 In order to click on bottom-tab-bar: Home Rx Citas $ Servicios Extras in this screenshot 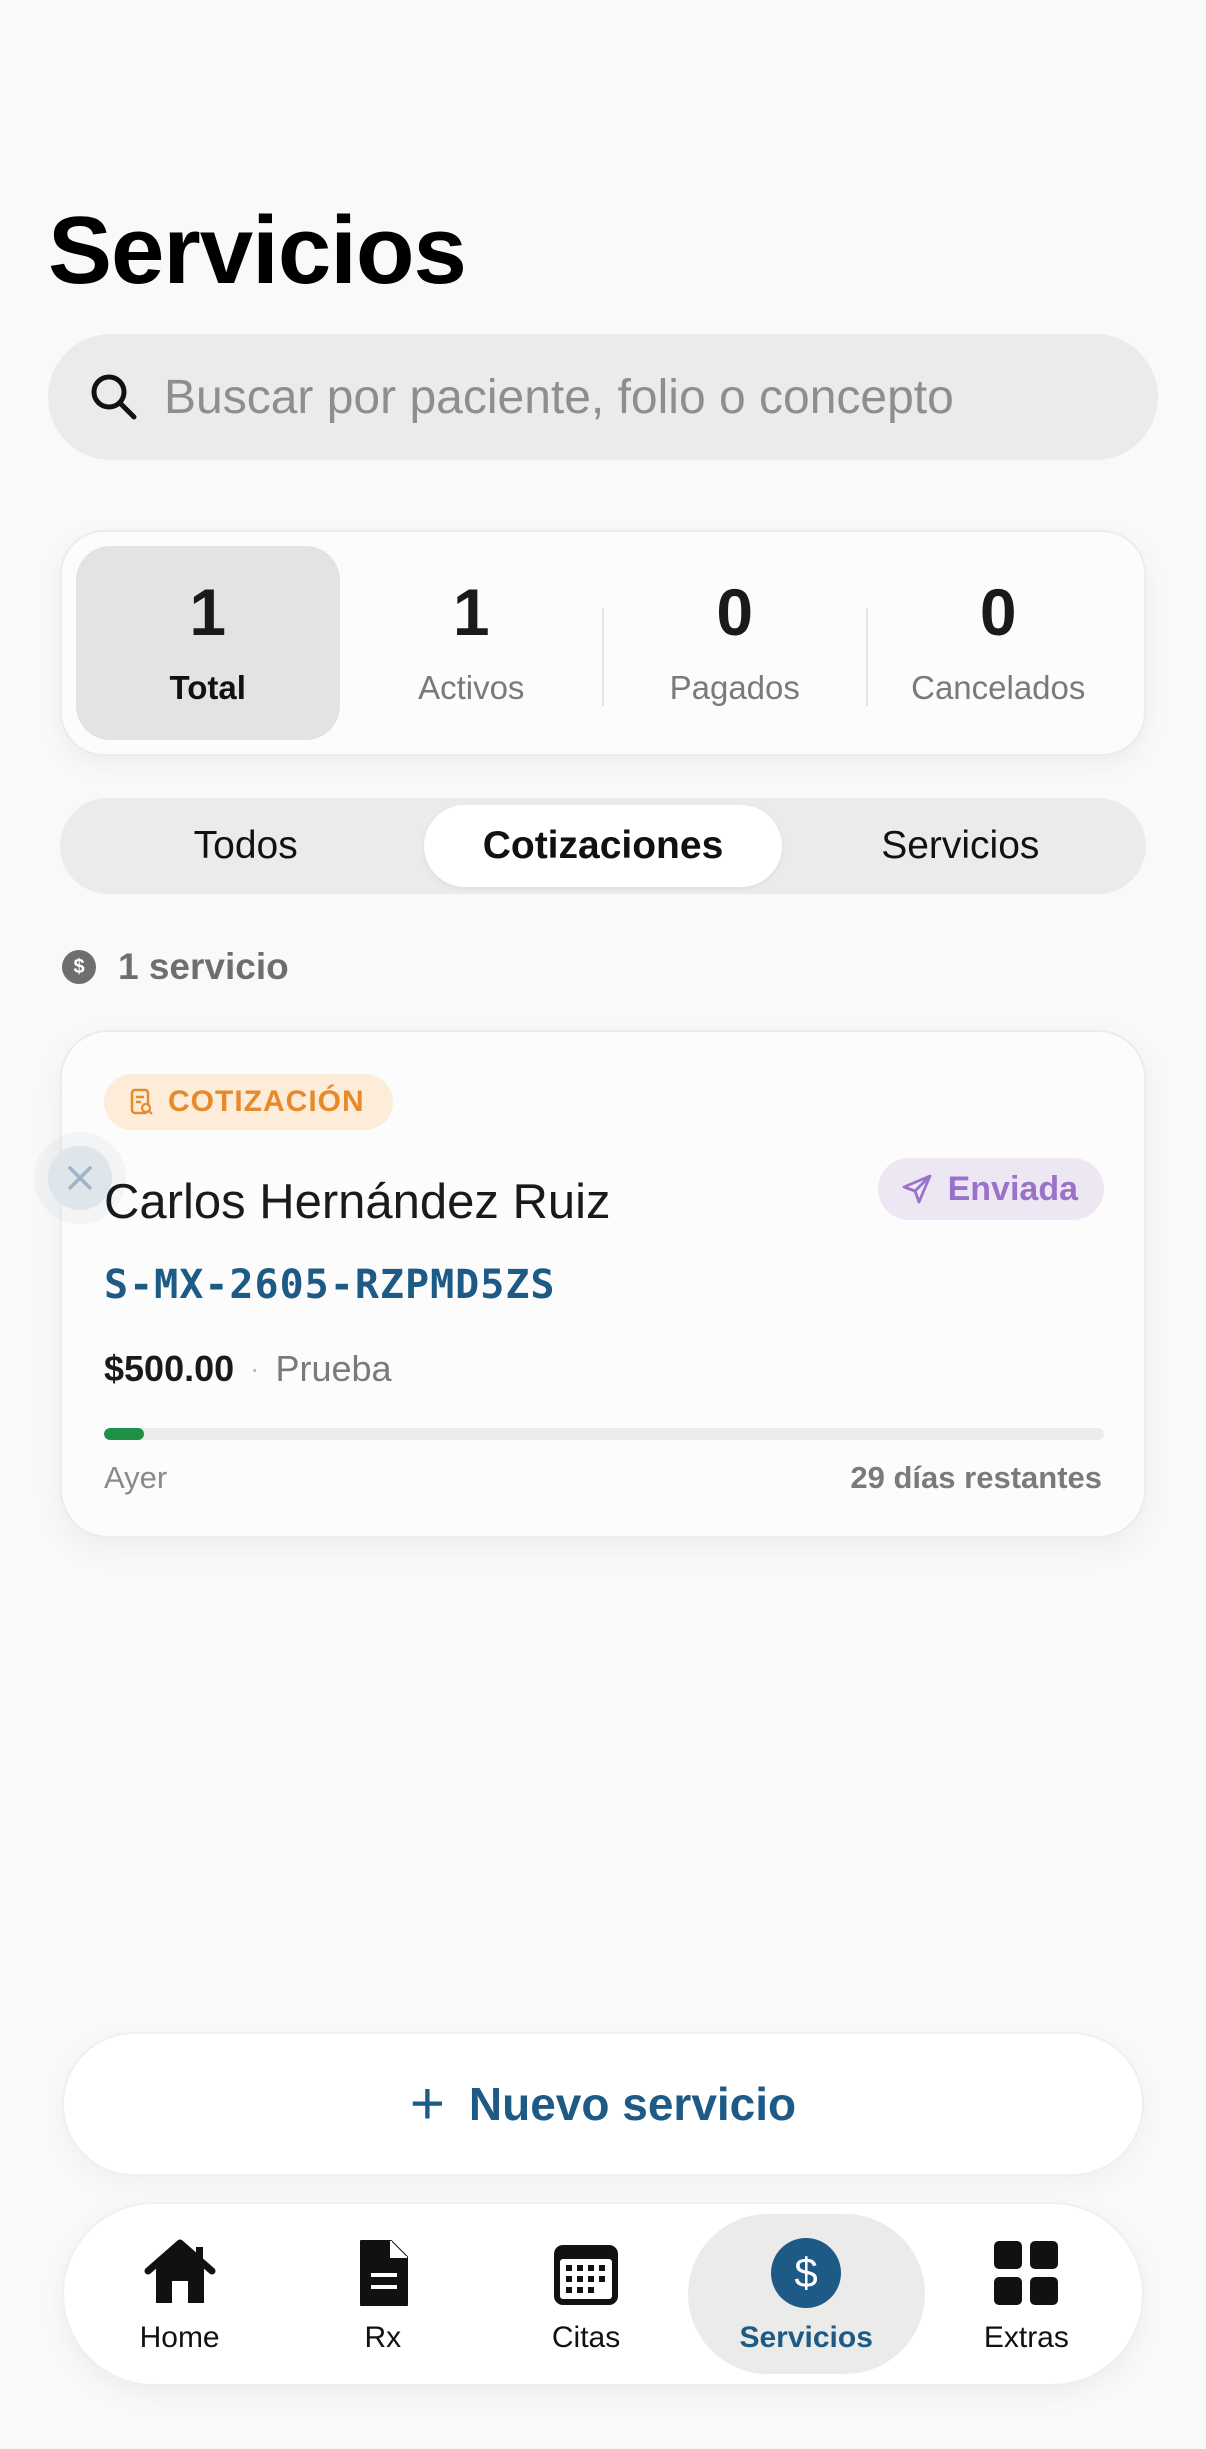, I will do `click(603, 2294)`.